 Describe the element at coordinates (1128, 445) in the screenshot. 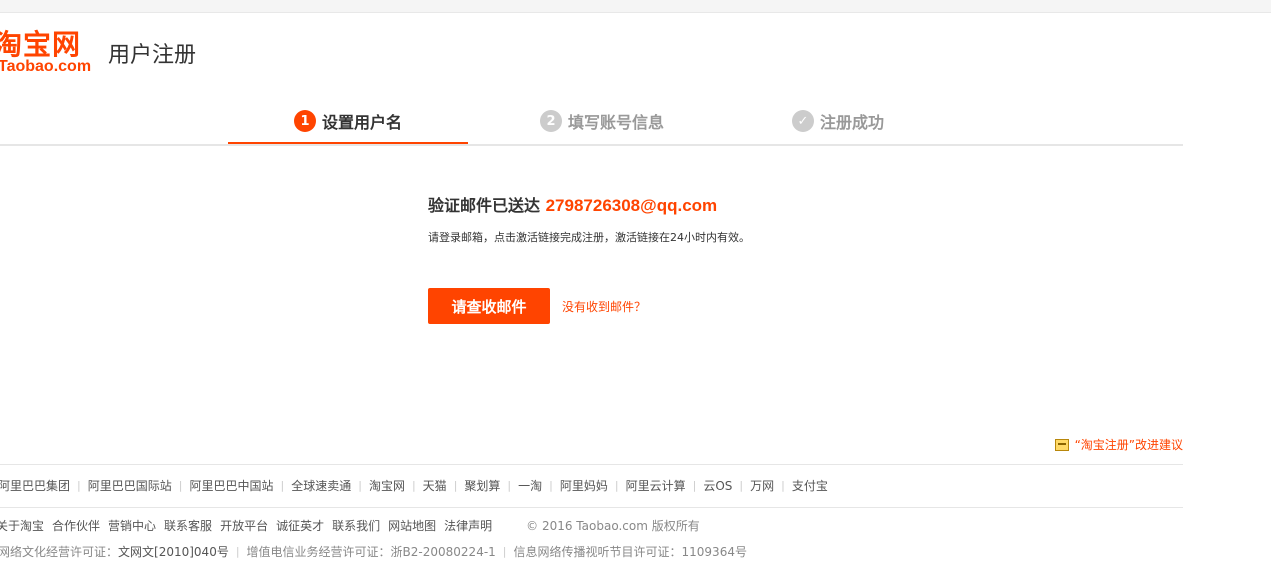

I see `feedback-label: “淘宝注册”改进建议` at that location.